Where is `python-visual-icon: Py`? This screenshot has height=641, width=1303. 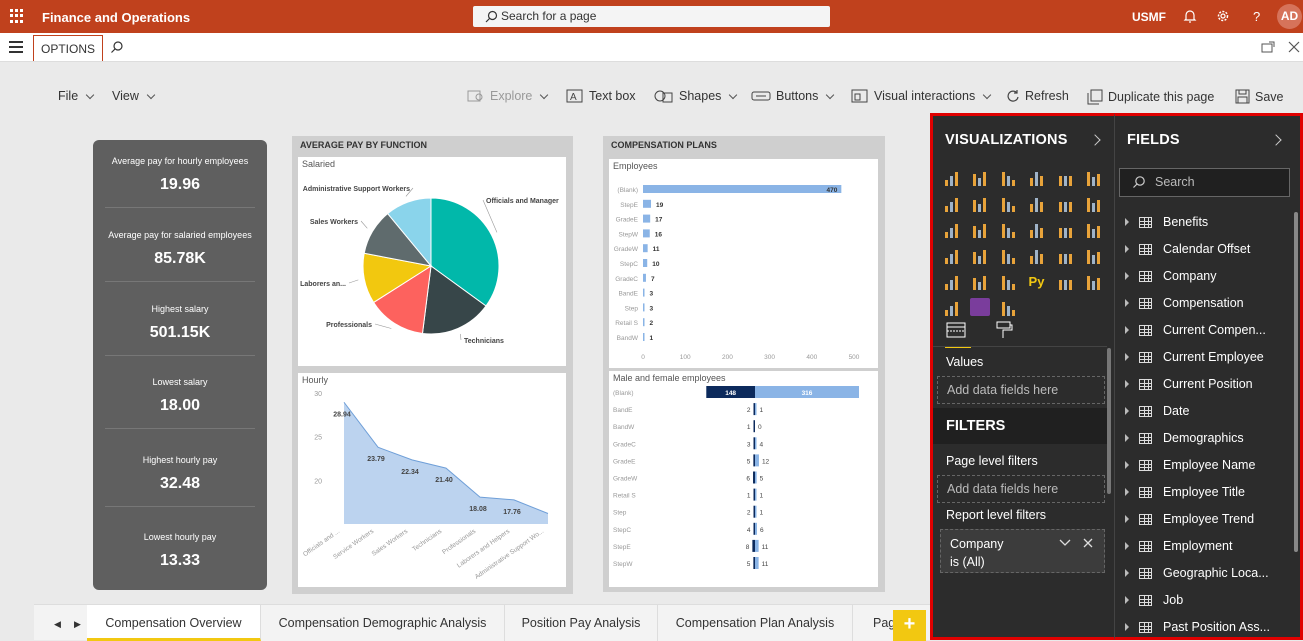 python-visual-icon: Py is located at coordinates (1037, 281).